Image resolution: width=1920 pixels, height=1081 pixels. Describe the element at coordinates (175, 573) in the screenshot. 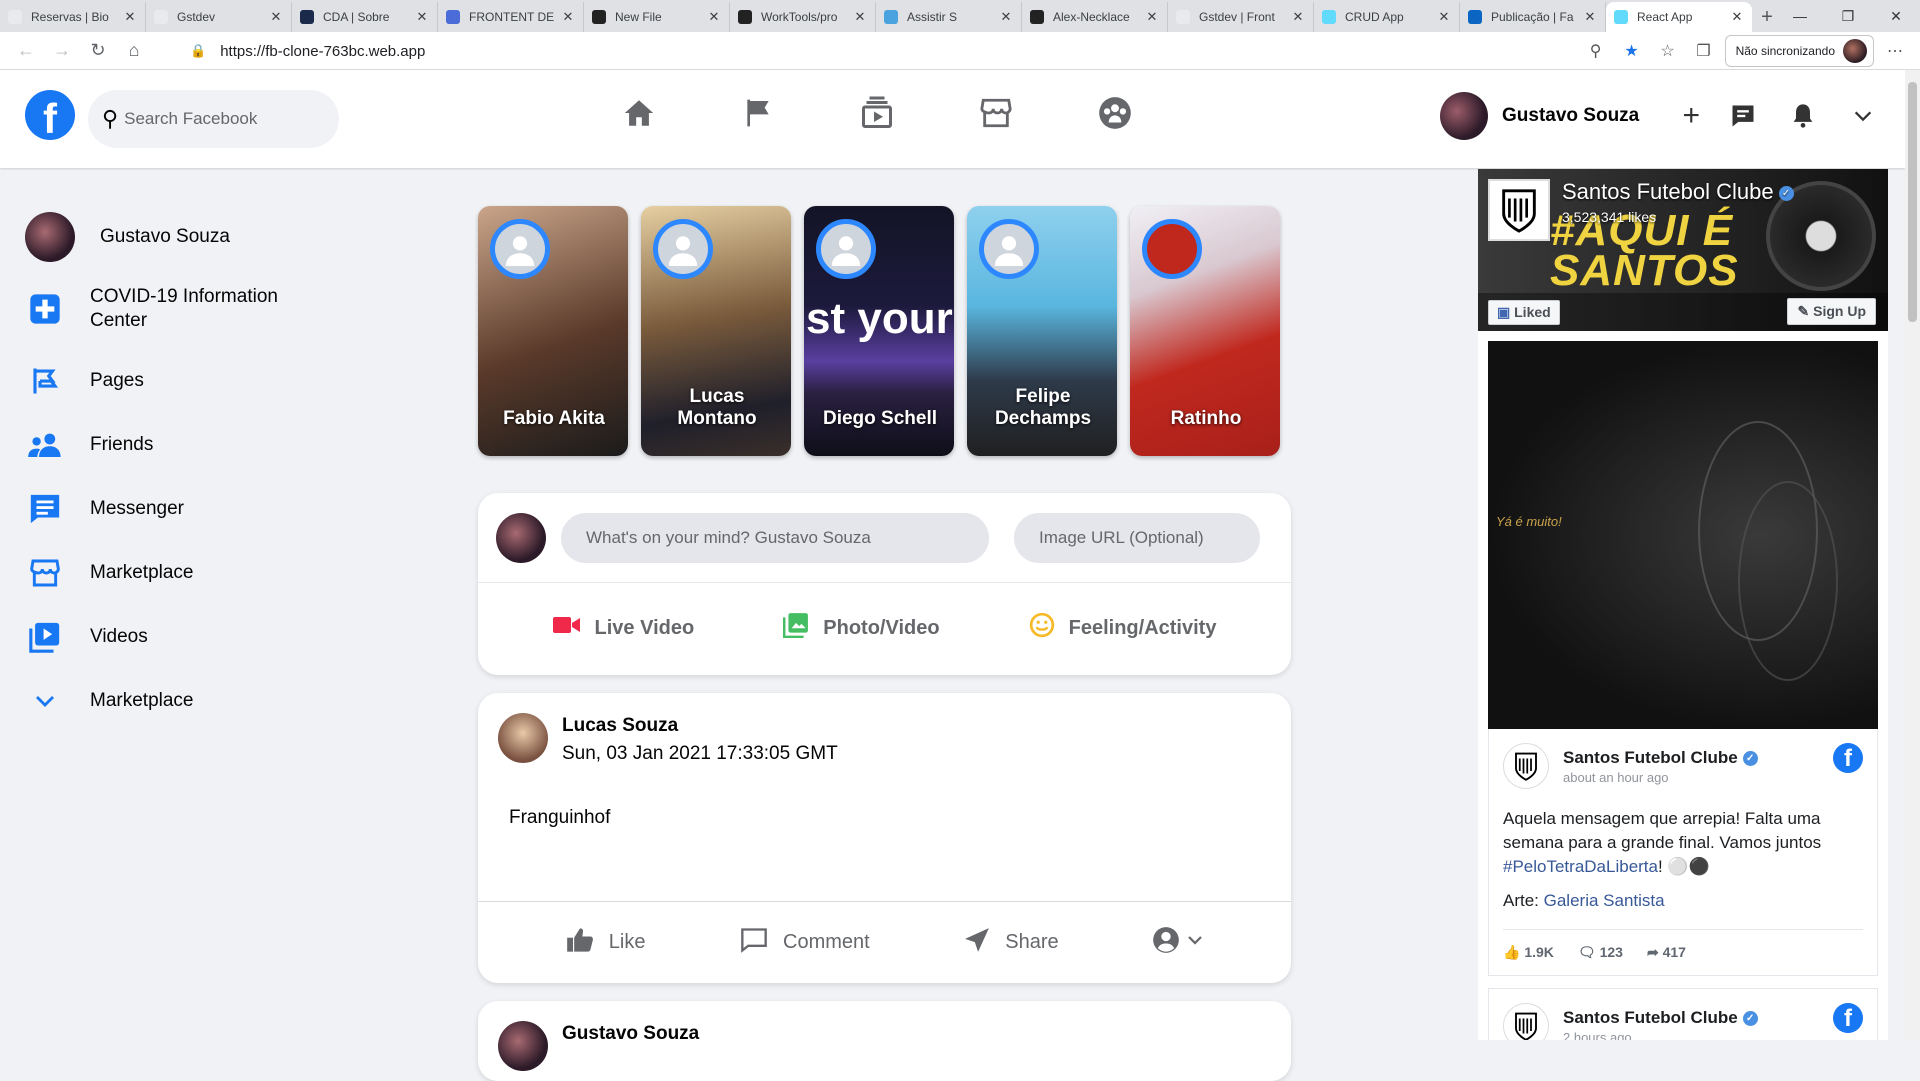

I see `sidebar-item-marketplace: Marketplace` at that location.